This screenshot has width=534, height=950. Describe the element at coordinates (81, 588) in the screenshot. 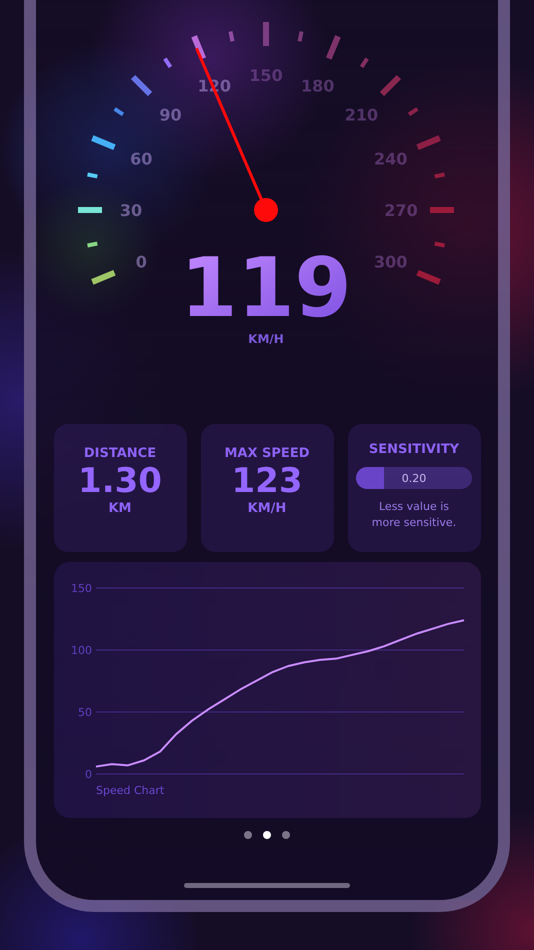

I see `axis-tick-label: 150` at that location.